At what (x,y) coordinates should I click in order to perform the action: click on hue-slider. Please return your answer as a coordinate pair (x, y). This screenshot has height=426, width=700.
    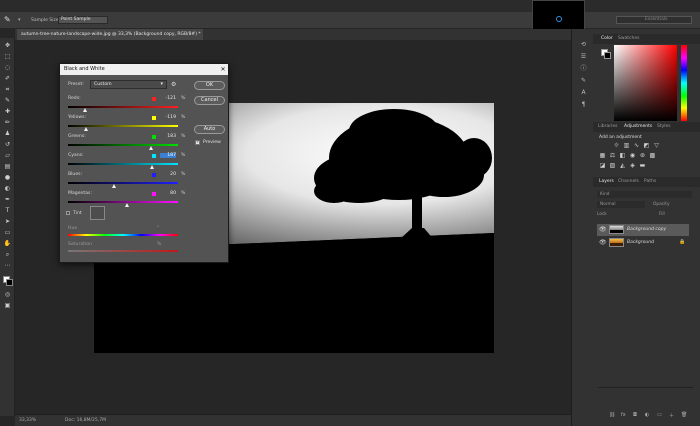
    Looking at the image, I should click on (123, 235).